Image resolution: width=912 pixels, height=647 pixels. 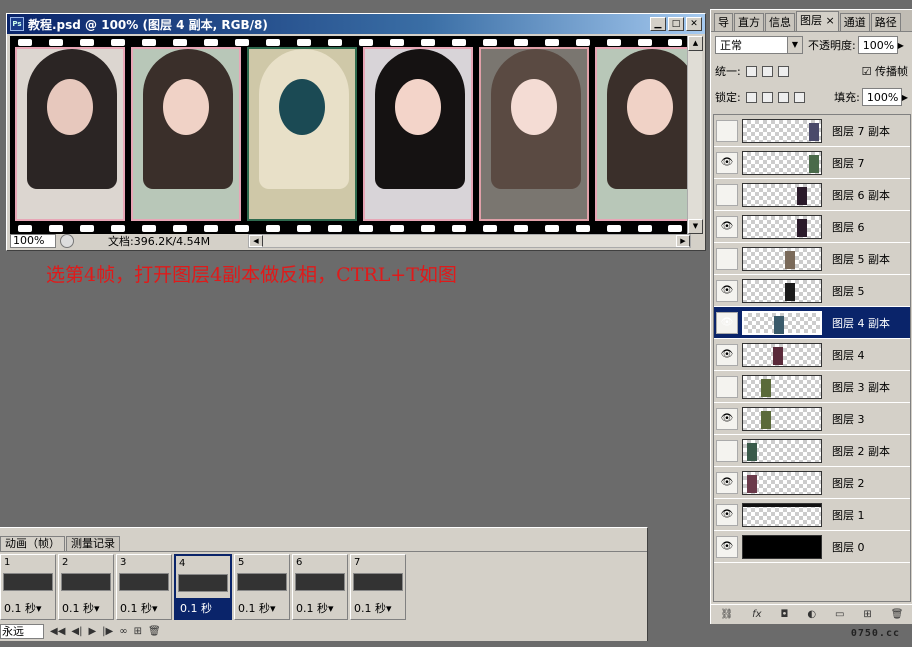 I want to click on lock-all-icon, so click(x=799, y=97).